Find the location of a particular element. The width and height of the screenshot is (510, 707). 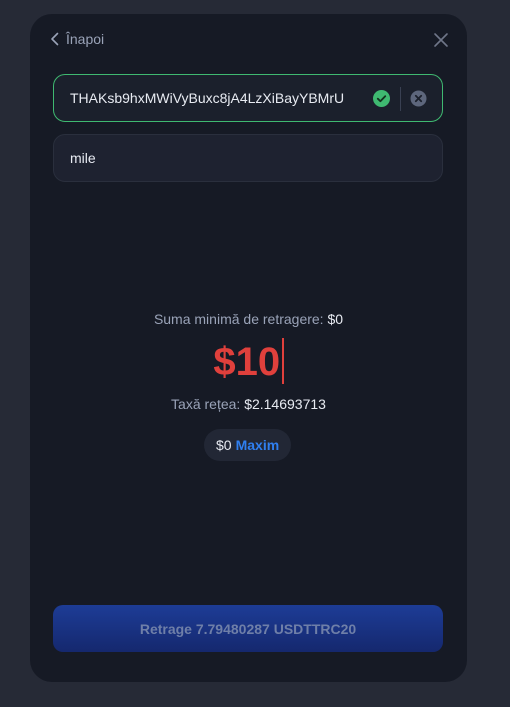

clear-address-icon is located at coordinates (418, 98).